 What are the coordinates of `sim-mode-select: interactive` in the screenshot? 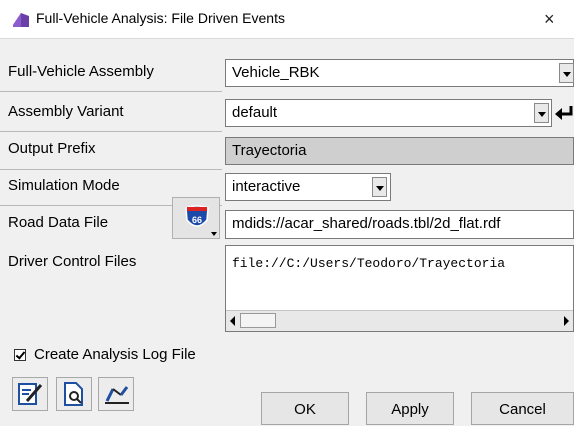 It's located at (308, 187).